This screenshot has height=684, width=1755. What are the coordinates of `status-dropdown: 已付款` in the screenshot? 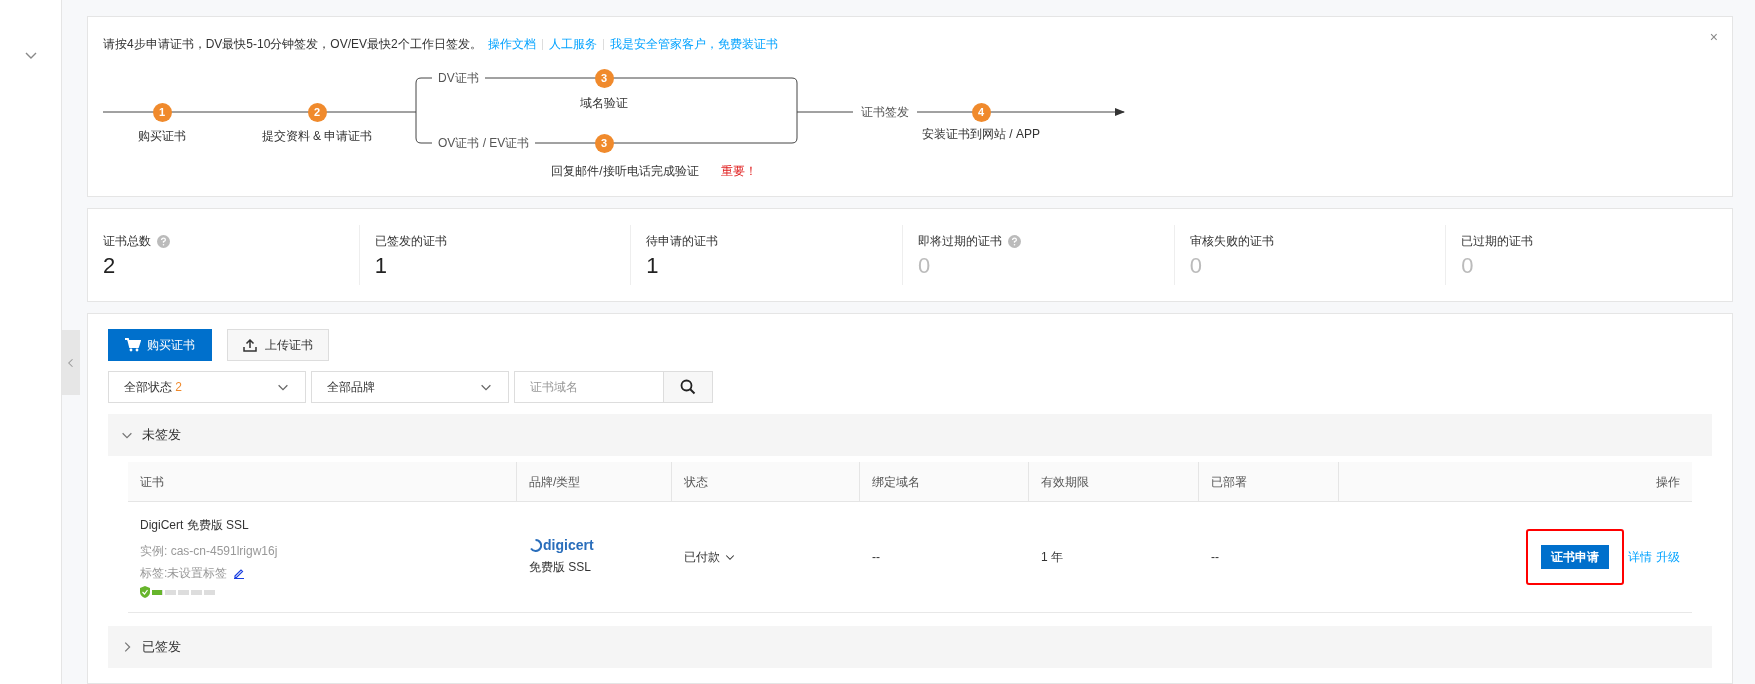 It's located at (710, 557).